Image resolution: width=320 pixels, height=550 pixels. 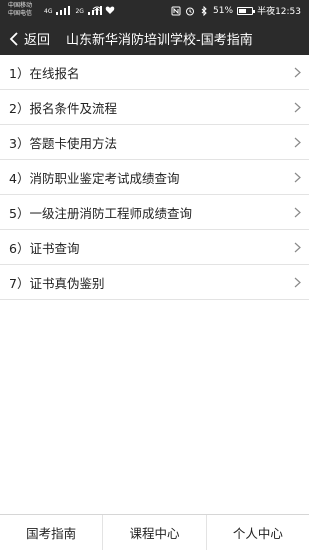 What do you see at coordinates (204, 10) in the screenshot?
I see `bluetooth-icon` at bounding box center [204, 10].